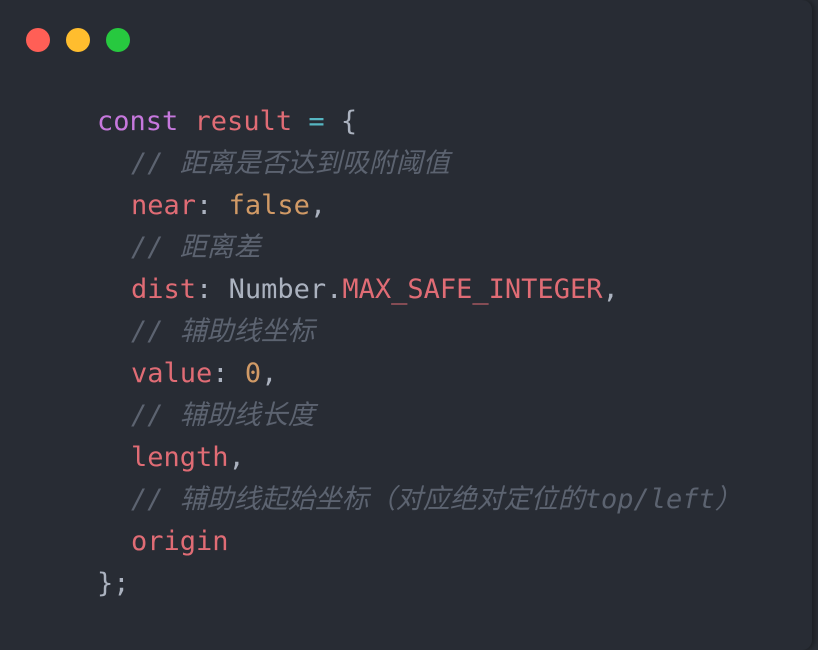 The image size is (818, 650). I want to click on object-number: Number, so click(277, 289).